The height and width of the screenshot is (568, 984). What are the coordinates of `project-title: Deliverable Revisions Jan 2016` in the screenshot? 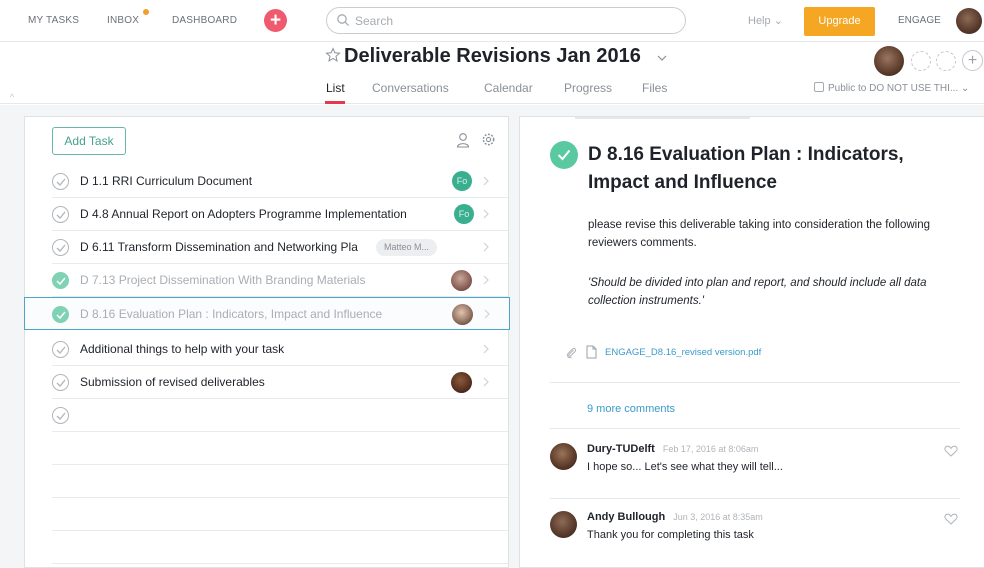 It's located at (492, 56).